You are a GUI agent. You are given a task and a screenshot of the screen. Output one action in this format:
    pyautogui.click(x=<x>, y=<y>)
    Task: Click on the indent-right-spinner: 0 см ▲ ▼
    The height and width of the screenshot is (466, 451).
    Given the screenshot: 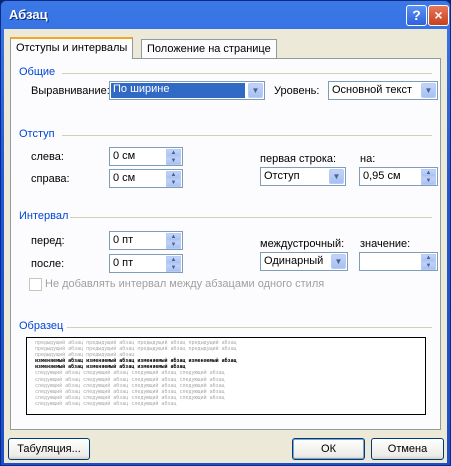 What is the action you would take?
    pyautogui.click(x=146, y=178)
    